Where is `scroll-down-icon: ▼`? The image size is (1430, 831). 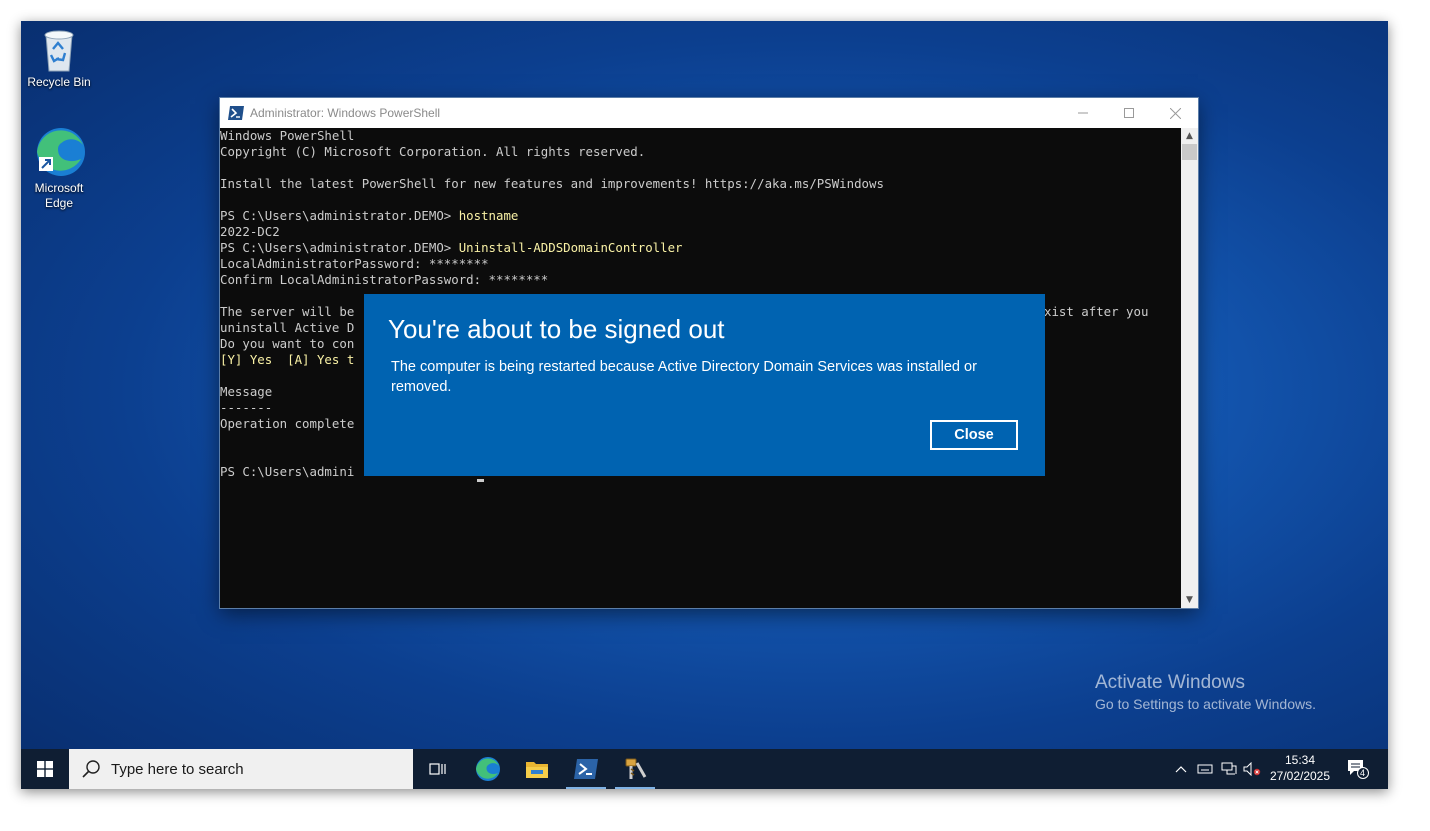
scroll-down-icon: ▼ is located at coordinates (1189, 600).